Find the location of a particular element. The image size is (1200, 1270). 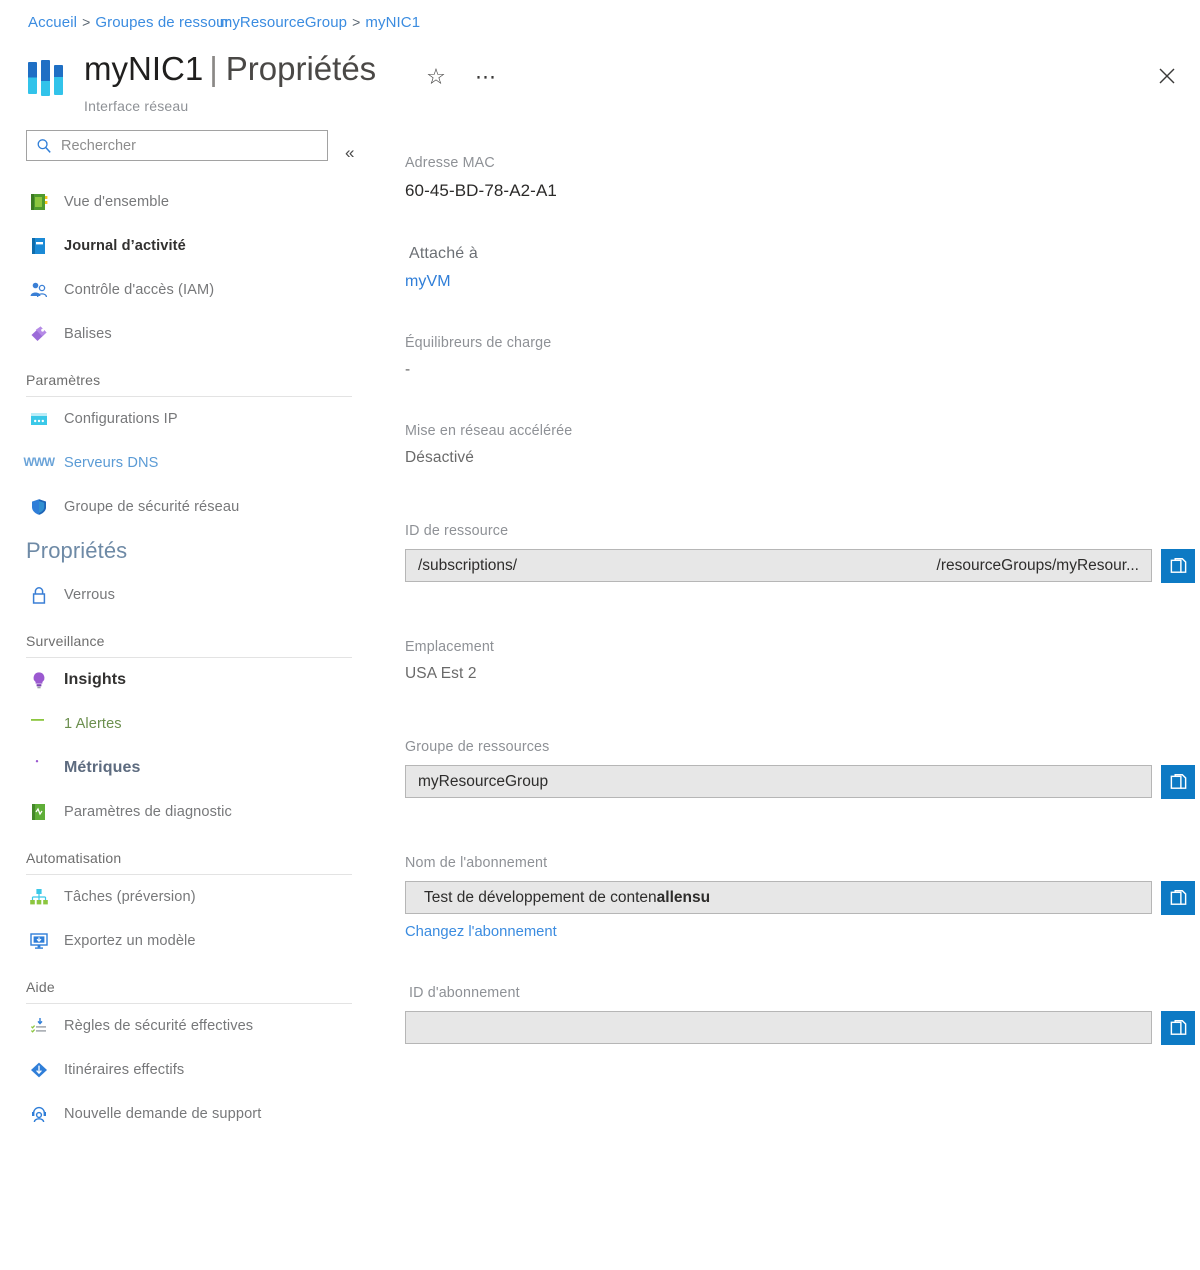

sidebar-item-label: Serveurs DNS is located at coordinates (111, 463).